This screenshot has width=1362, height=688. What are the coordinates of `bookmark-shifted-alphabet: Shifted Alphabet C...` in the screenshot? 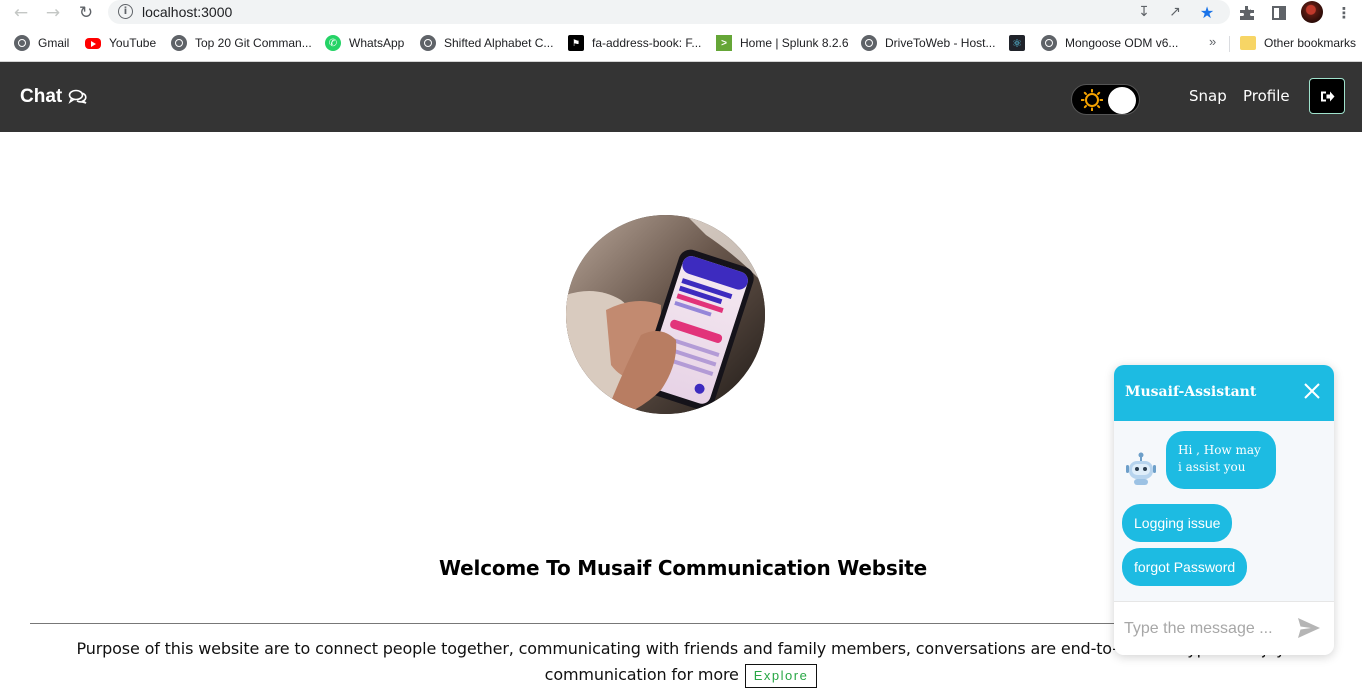 It's located at (486, 43).